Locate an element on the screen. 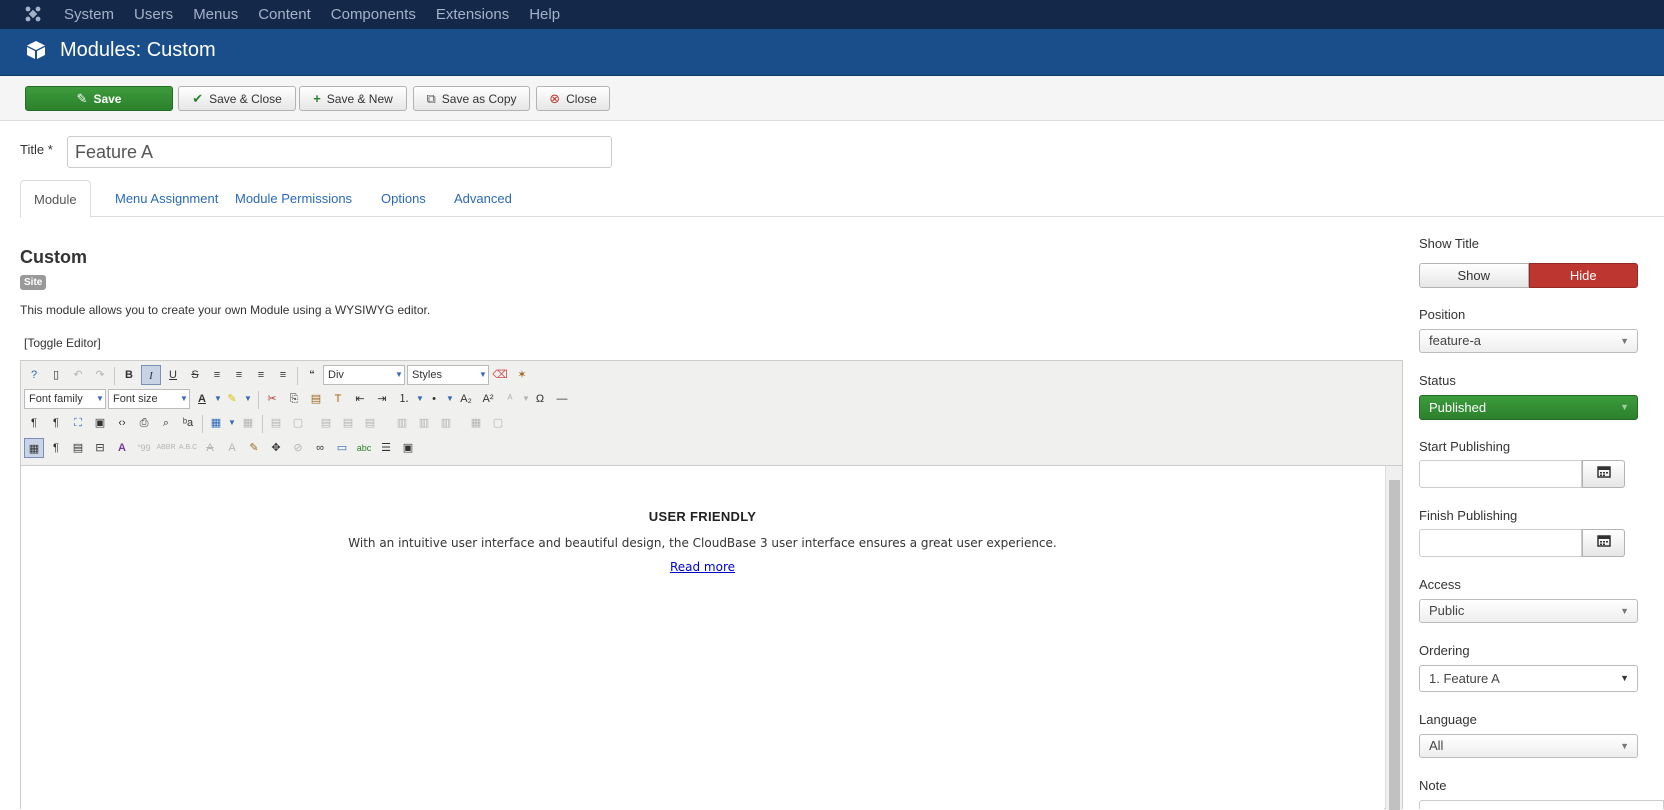 Image resolution: width=1664 pixels, height=810 pixels. col-before-icon: ▥ is located at coordinates (402, 423).